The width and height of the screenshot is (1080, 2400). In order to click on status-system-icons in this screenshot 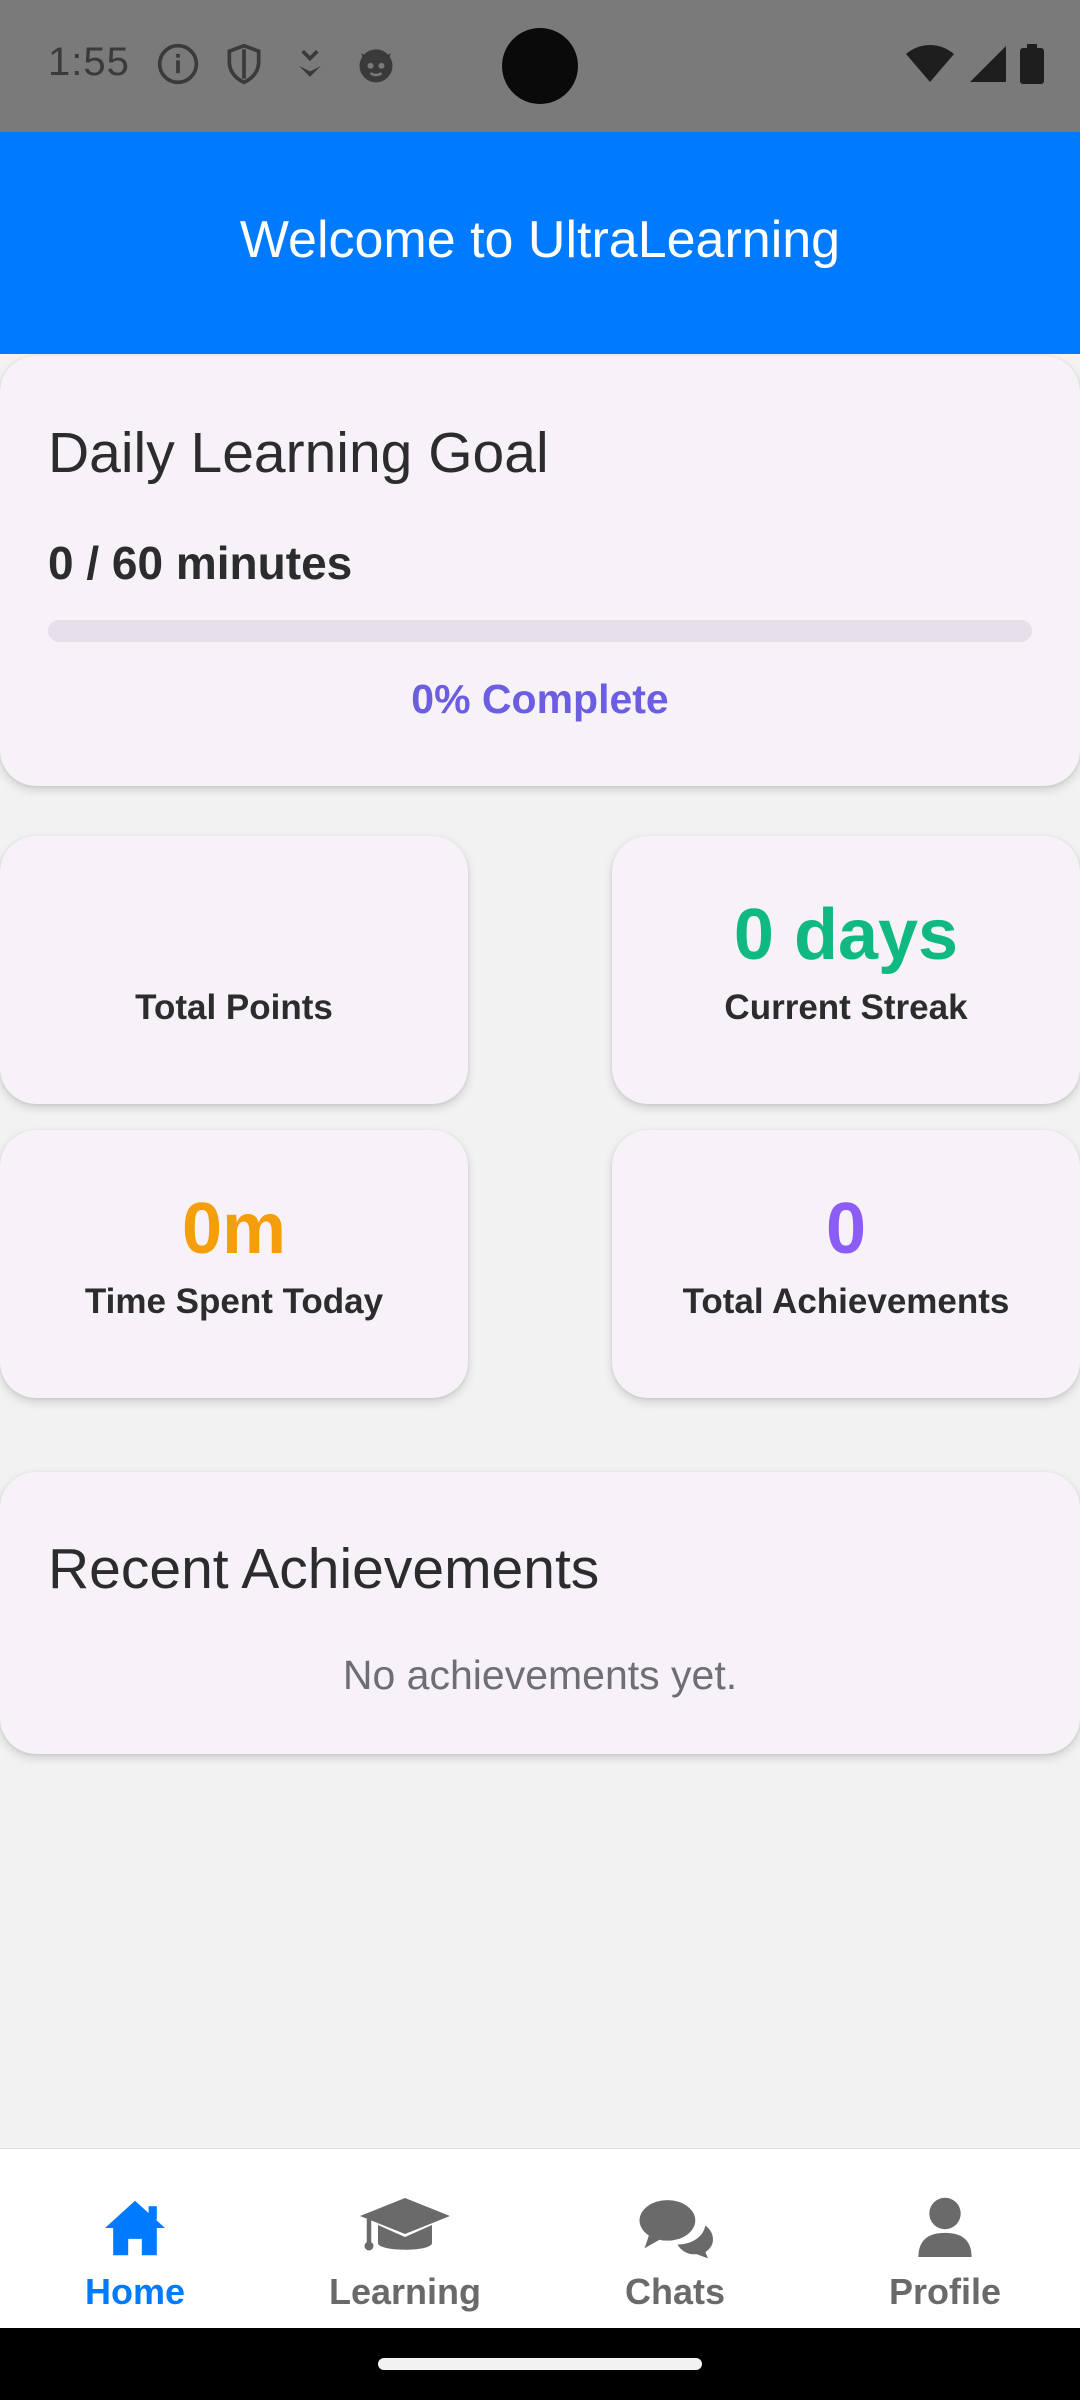, I will do `click(974, 66)`.